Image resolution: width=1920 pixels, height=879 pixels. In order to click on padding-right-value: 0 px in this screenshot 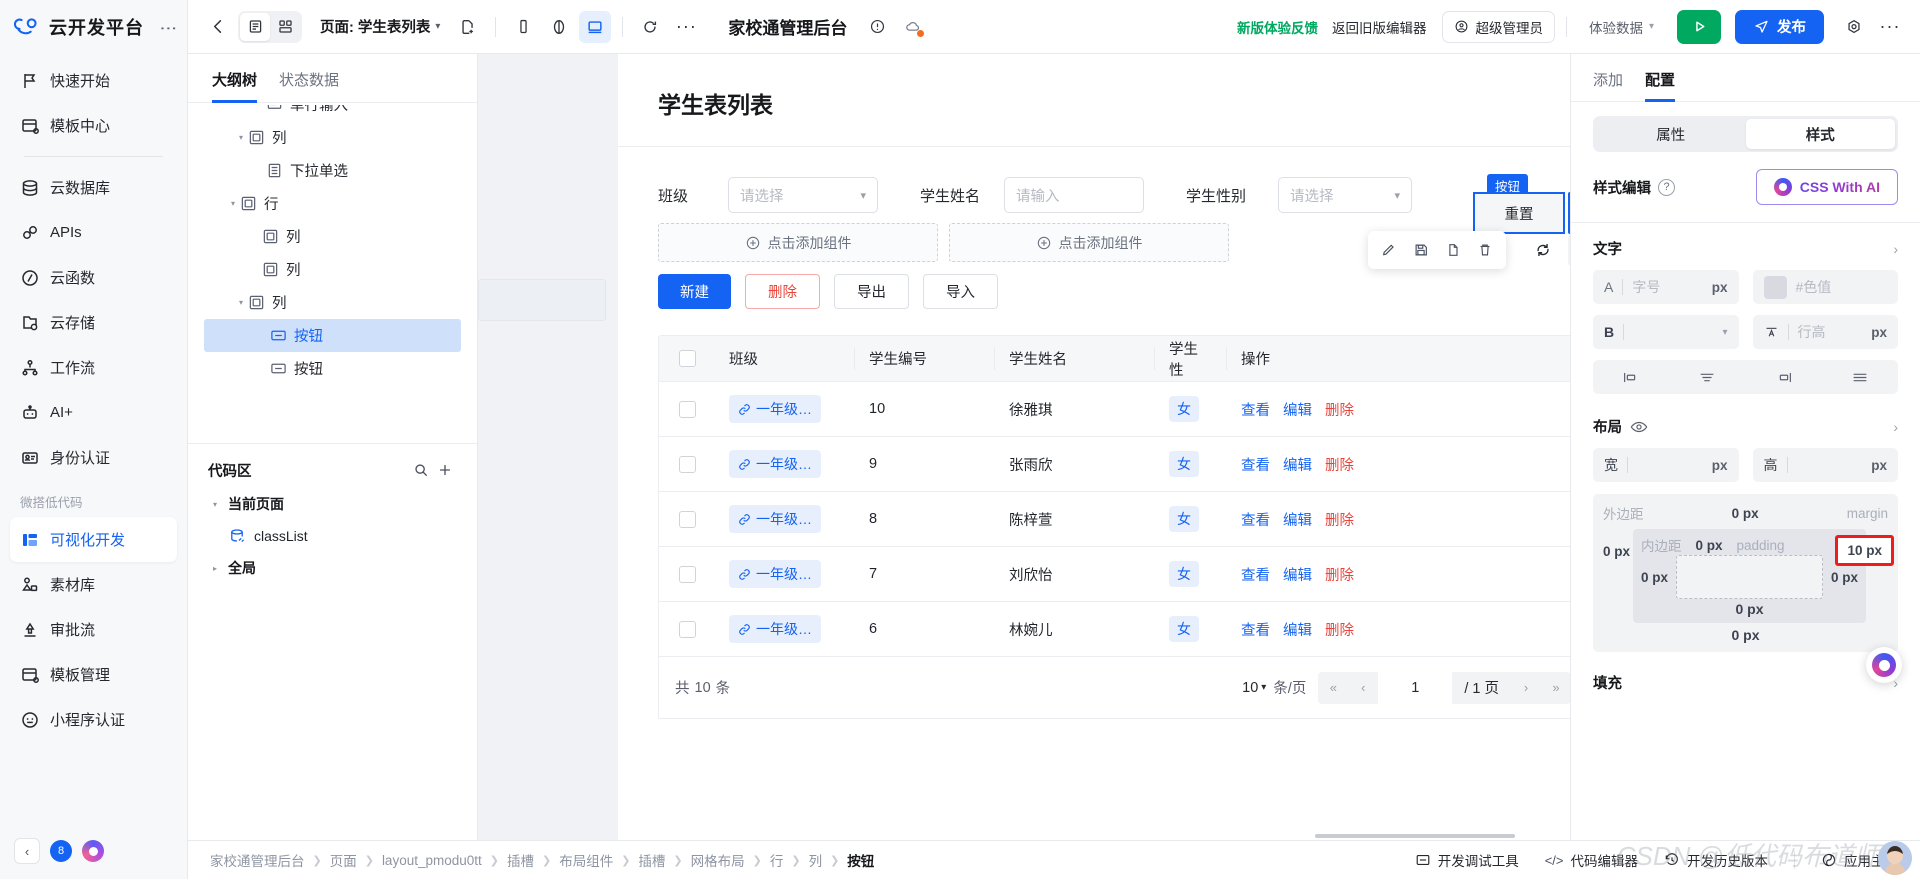, I will do `click(1844, 577)`.